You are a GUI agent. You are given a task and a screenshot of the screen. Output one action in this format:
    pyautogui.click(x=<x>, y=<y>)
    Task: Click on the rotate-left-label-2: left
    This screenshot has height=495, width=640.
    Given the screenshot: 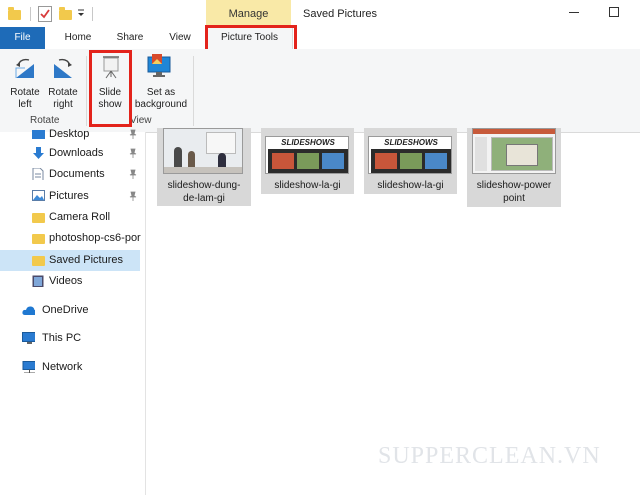 What is the action you would take?
    pyautogui.click(x=25, y=104)
    